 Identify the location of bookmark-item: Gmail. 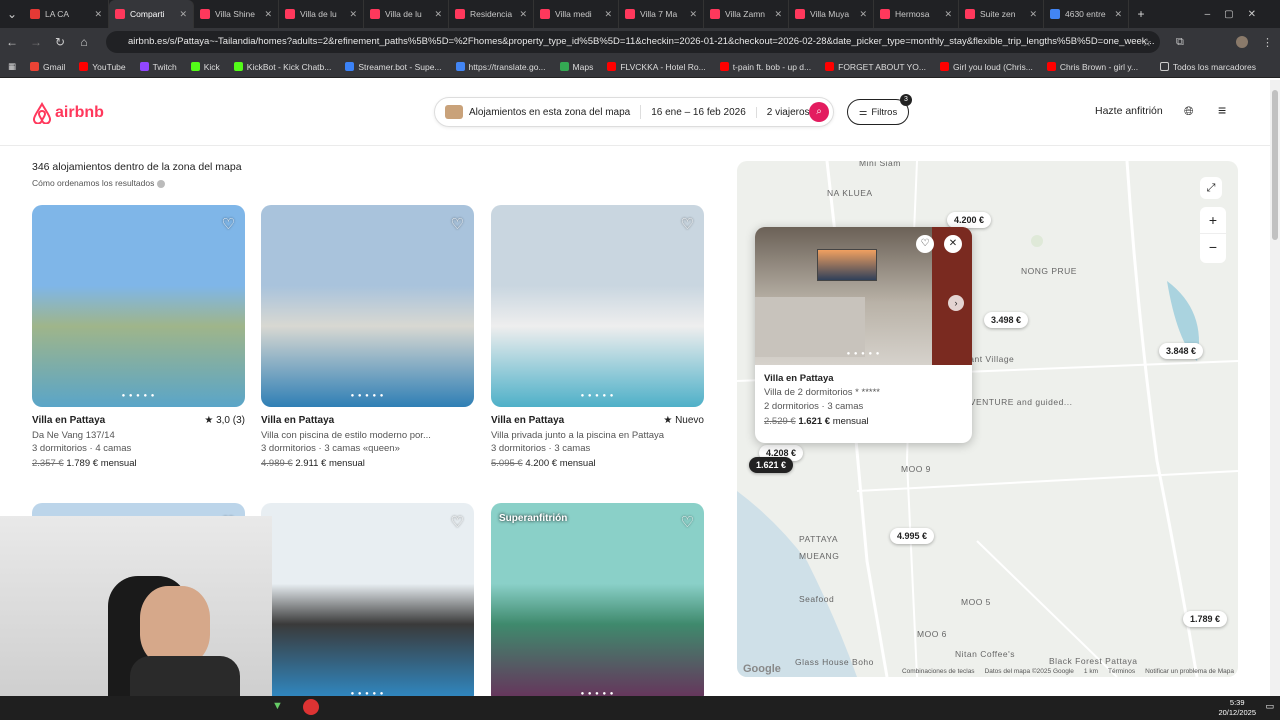
(47, 67).